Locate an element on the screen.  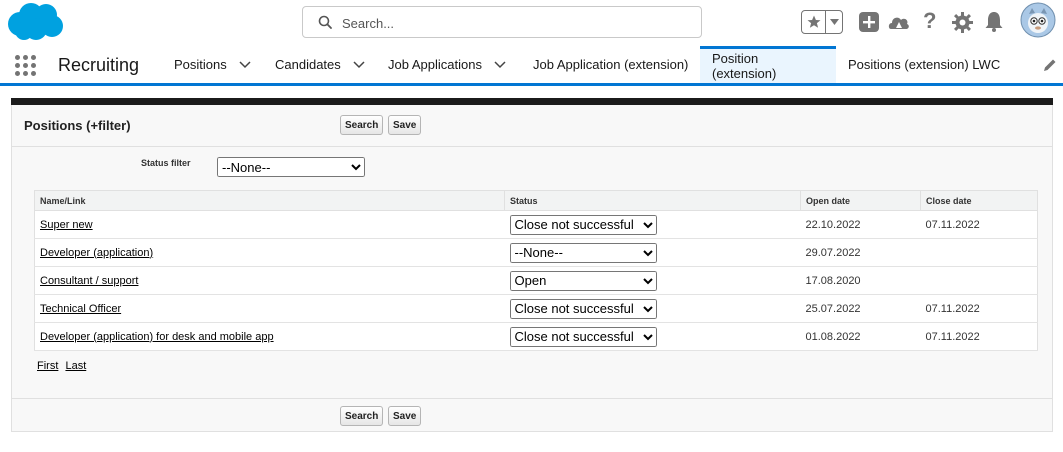
save-button: Save is located at coordinates (405, 125).